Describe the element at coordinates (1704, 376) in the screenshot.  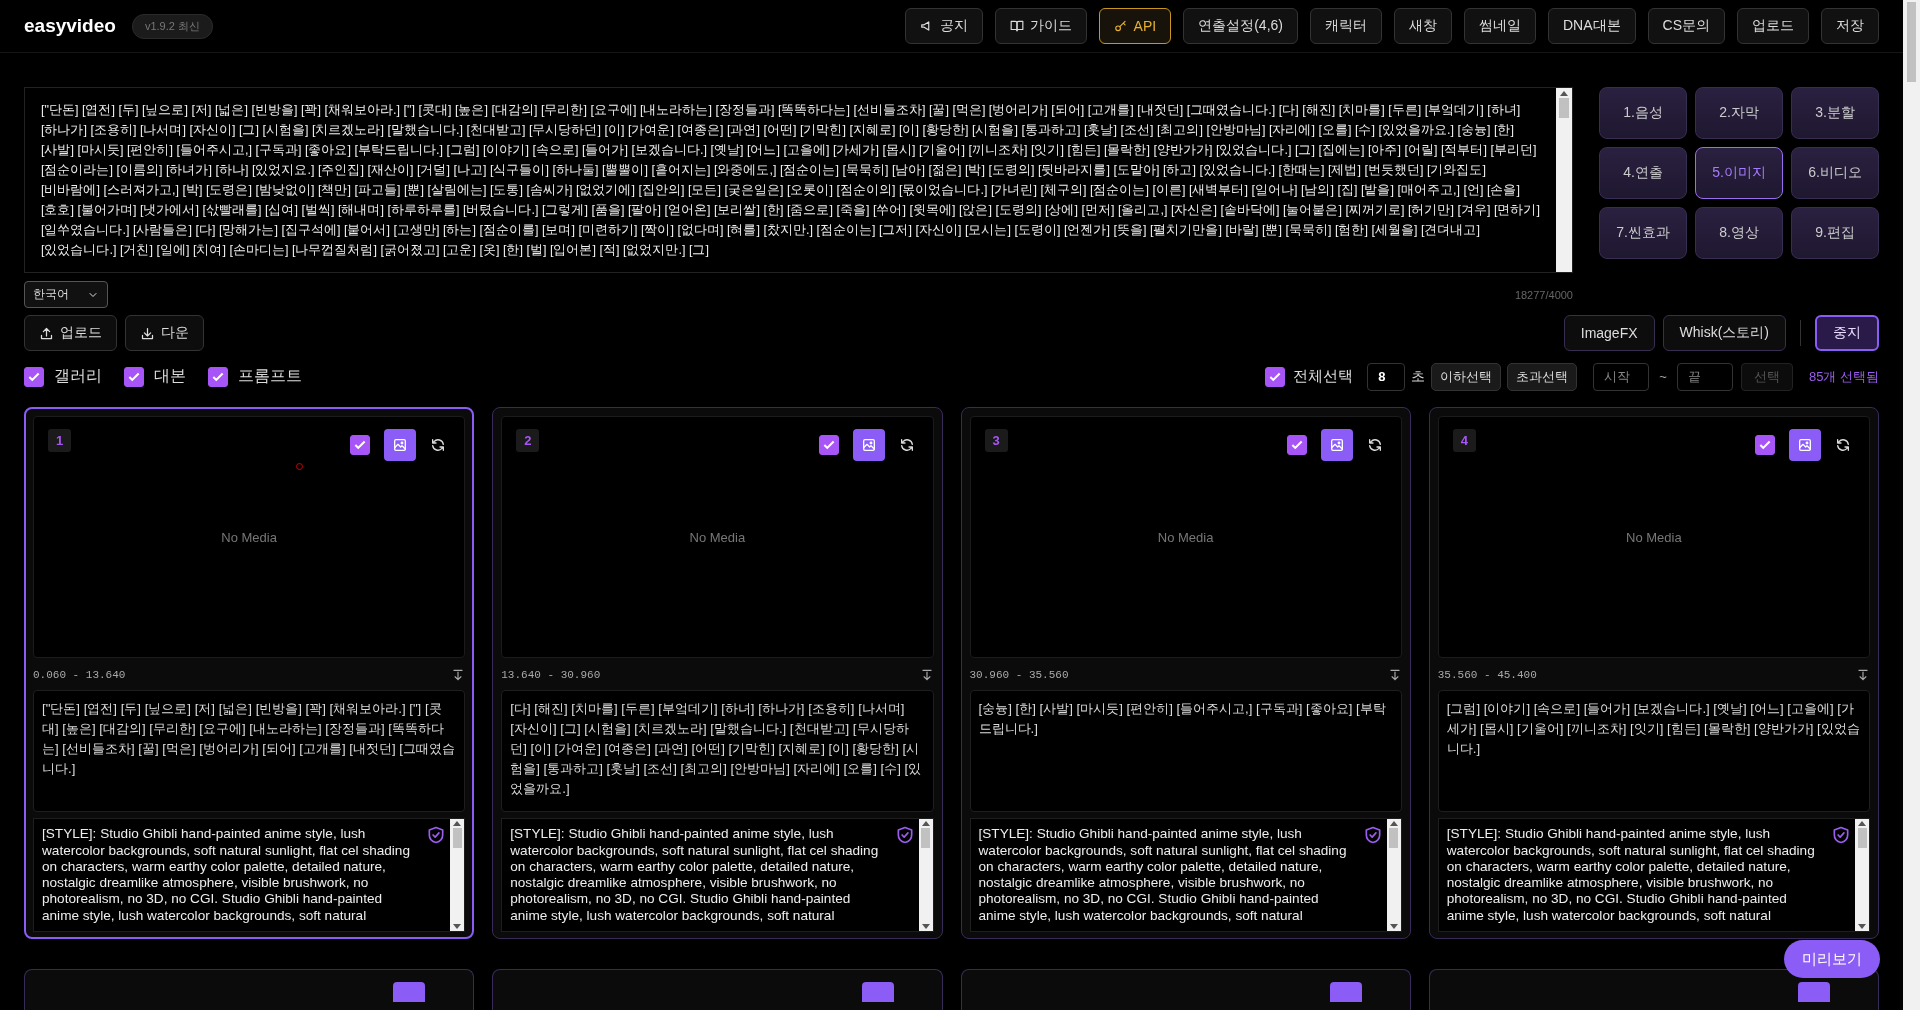
I see `end-input: 끝` at that location.